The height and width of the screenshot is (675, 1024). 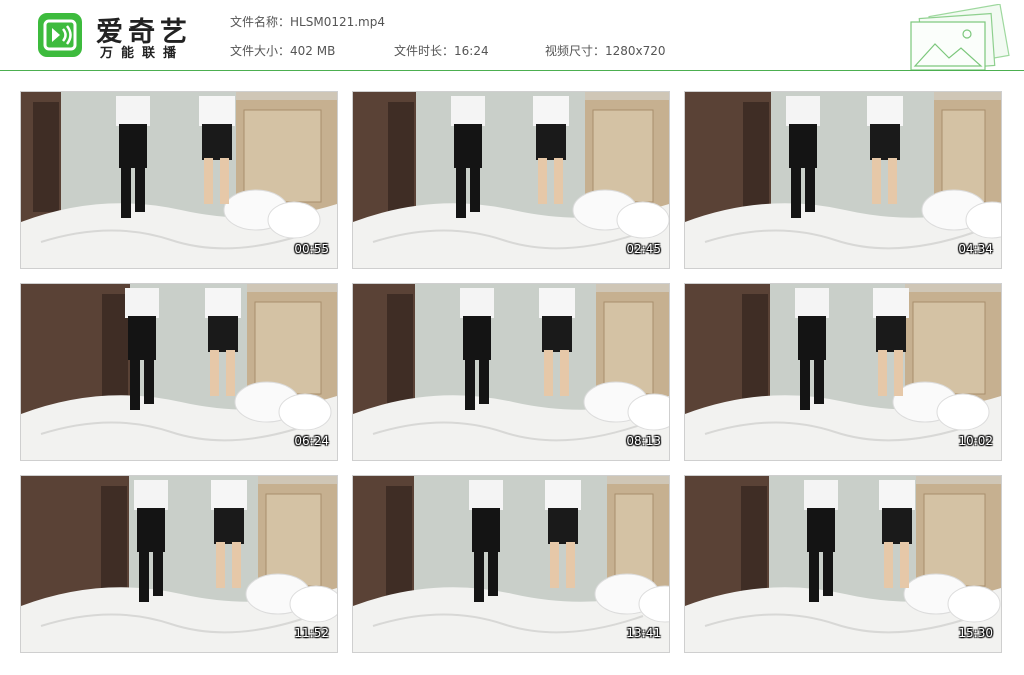 I want to click on file-duration-label: 文件时长：, so click(x=424, y=51).